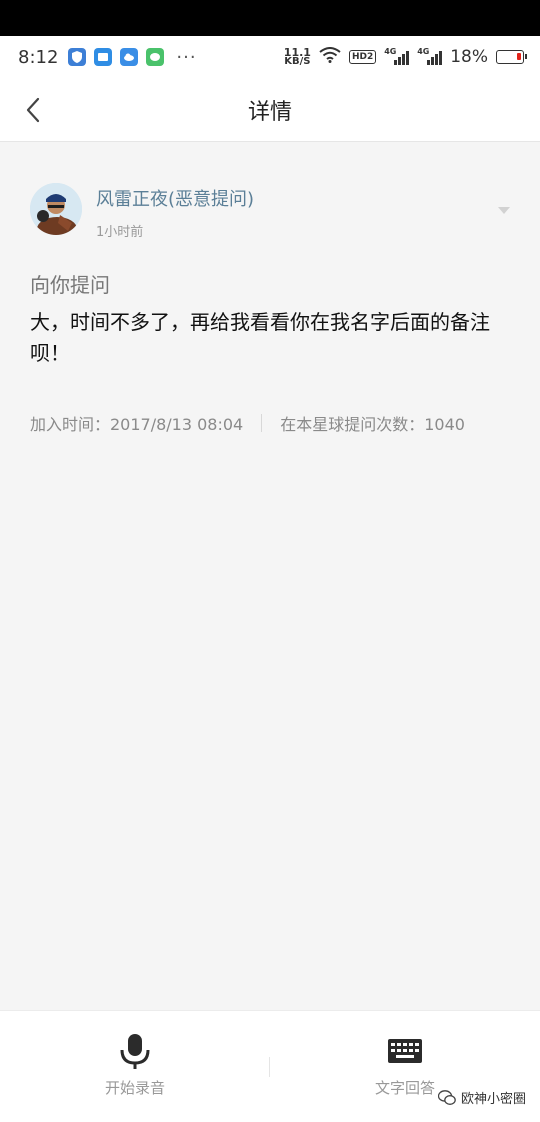 This screenshot has width=540, height=1122. What do you see at coordinates (362, 57) in the screenshot?
I see `hd-voice-badge: HD2` at bounding box center [362, 57].